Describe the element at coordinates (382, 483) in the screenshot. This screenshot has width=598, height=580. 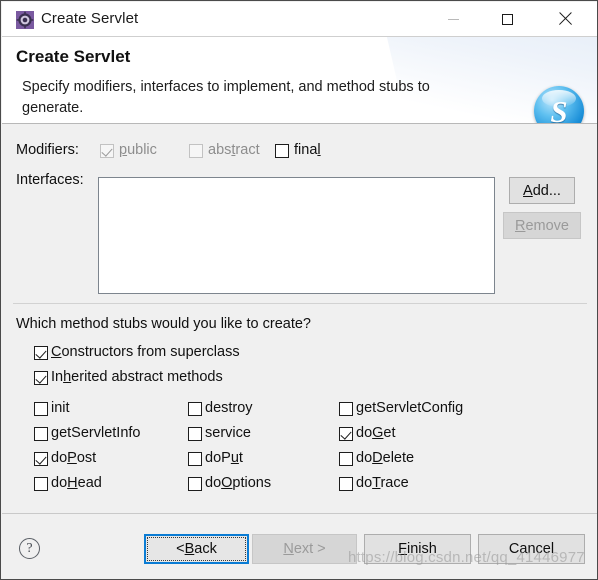
I see `label-doTrace: doTrace` at that location.